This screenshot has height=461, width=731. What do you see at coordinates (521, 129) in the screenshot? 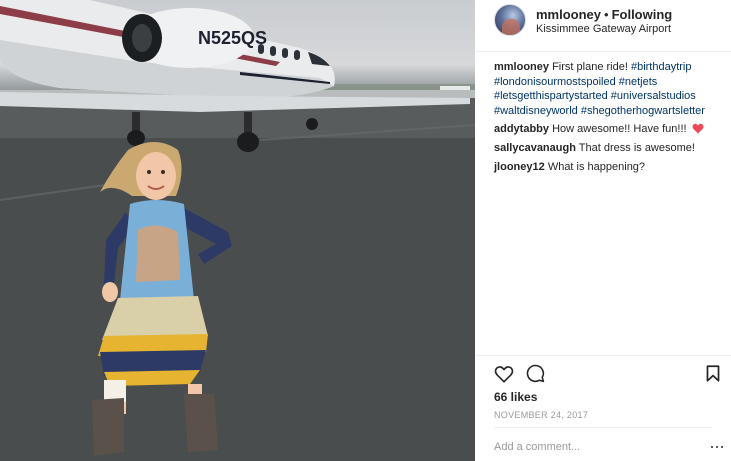
I see `comment-username: addytabby` at bounding box center [521, 129].